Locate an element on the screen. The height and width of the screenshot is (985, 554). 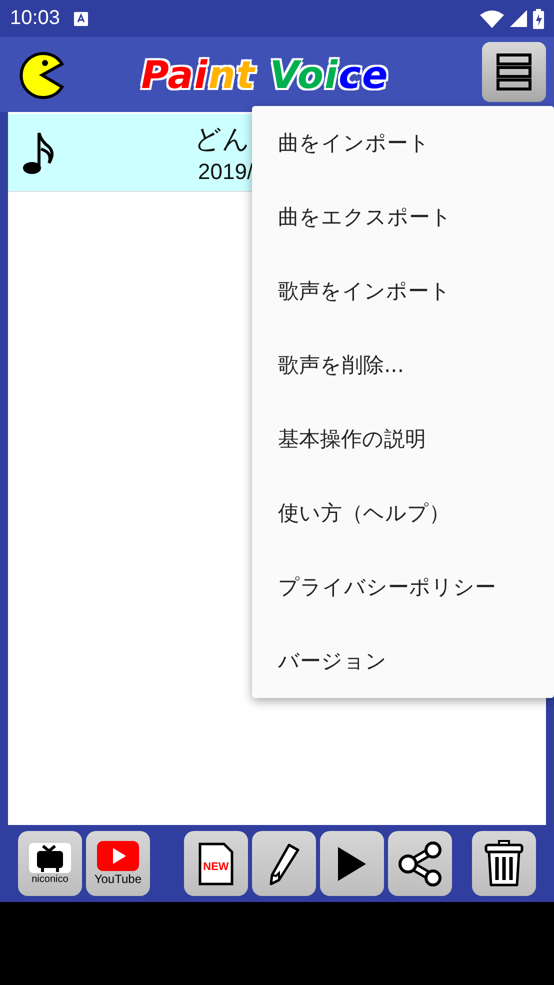
menu-item: 曲をインポート is located at coordinates (403, 143).